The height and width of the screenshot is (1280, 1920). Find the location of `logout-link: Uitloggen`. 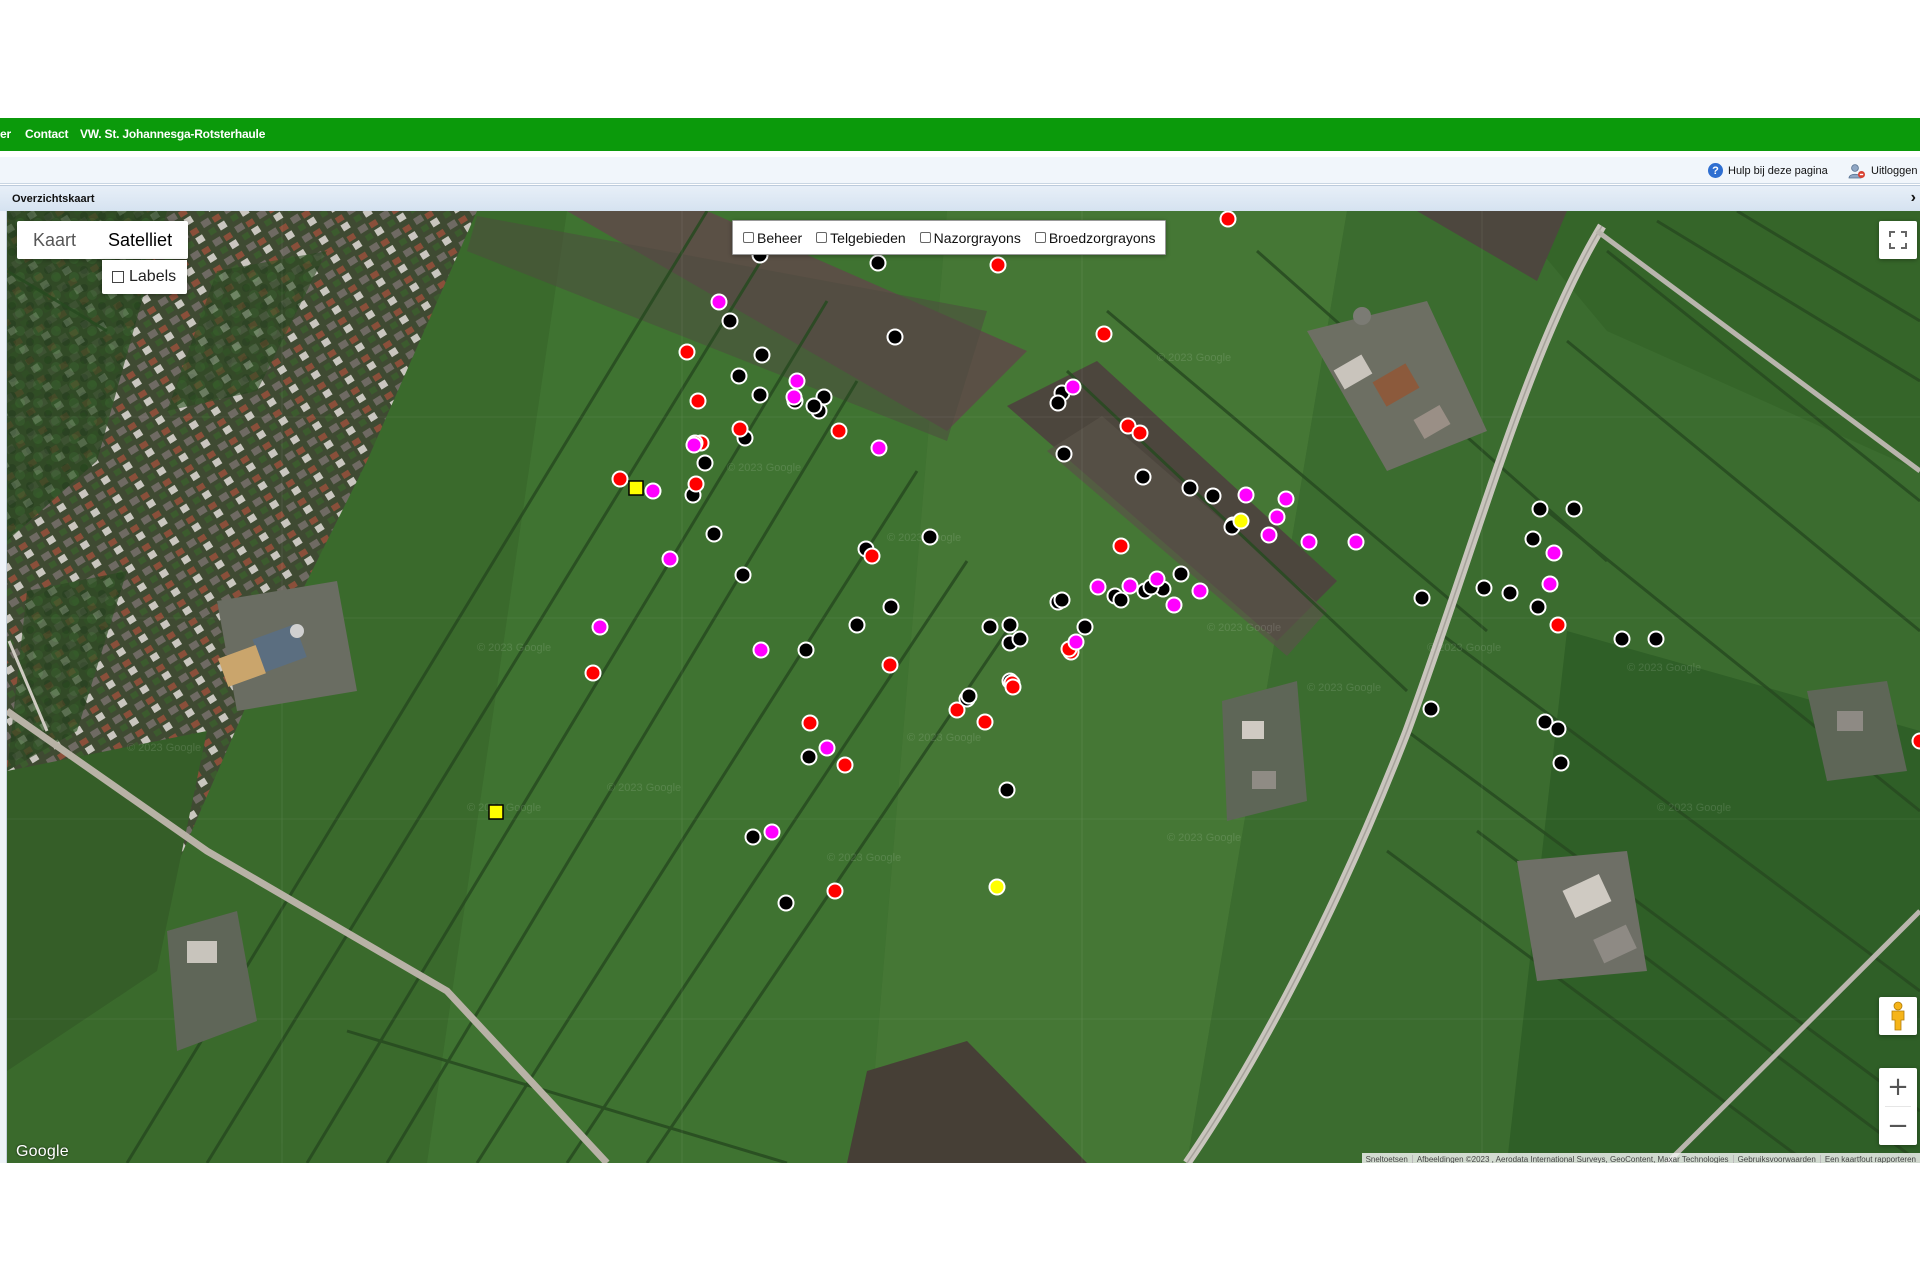

logout-link: Uitloggen is located at coordinates (1882, 171).